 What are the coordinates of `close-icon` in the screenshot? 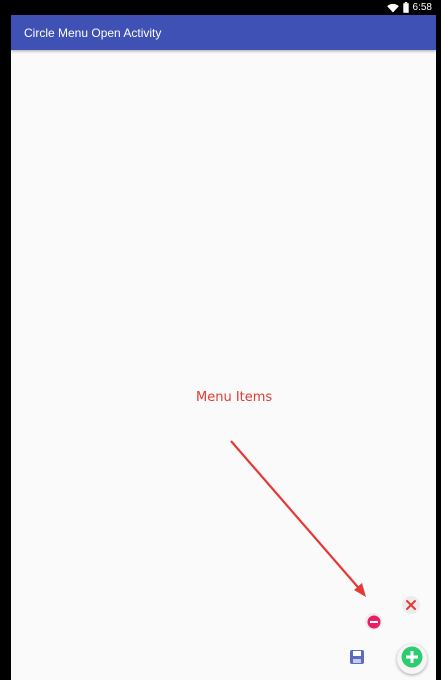 It's located at (411, 605).